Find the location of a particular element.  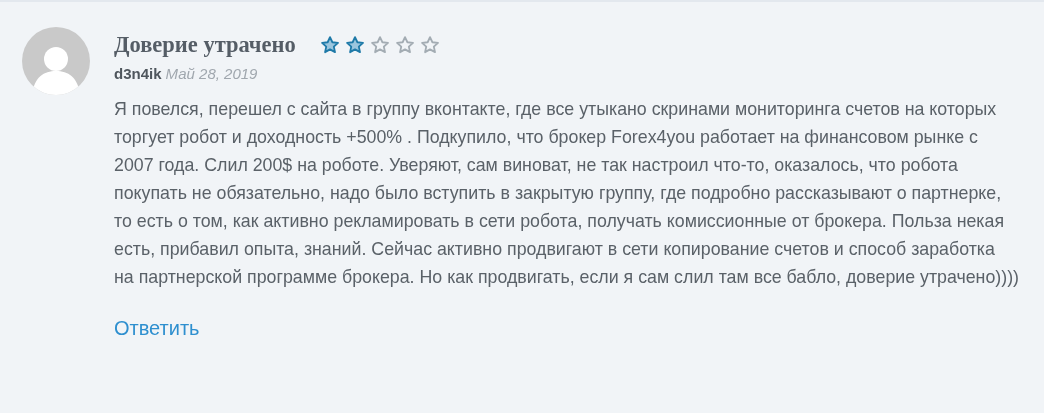

author-name: d3n4ik is located at coordinates (138, 73).